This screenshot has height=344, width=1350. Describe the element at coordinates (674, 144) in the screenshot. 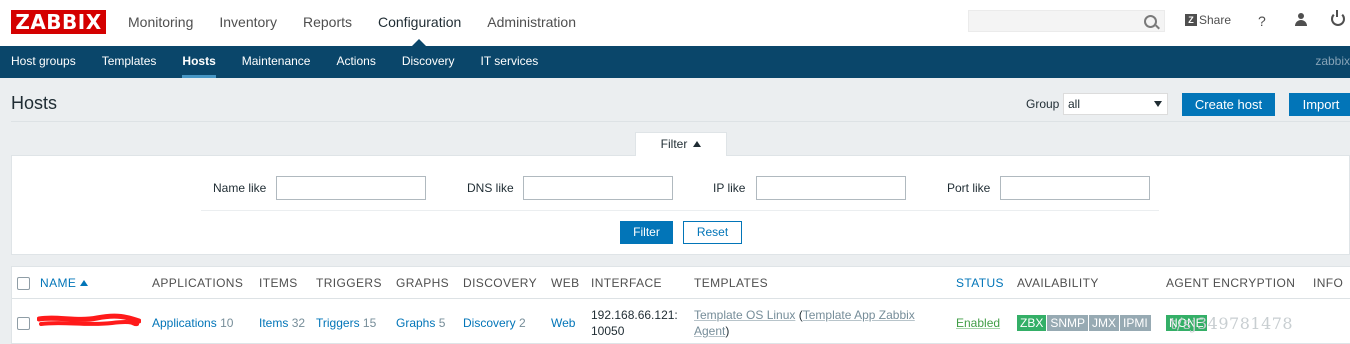

I see `filter-tab-label: Filter` at that location.